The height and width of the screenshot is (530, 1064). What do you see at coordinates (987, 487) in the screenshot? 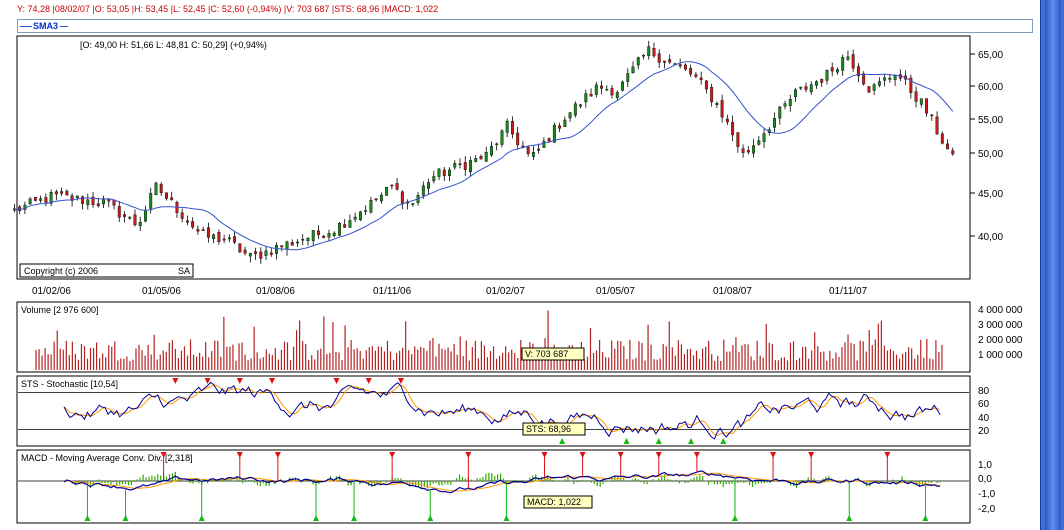
I see `macd-y-axis: 1,0 0,0 -1,0 -2,0` at bounding box center [987, 487].